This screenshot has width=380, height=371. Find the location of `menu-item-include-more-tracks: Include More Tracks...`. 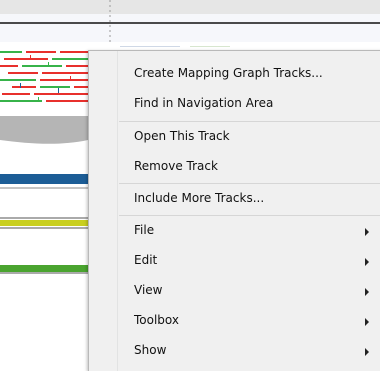

menu-item-include-more-tracks: Include More Tracks... is located at coordinates (234, 199).